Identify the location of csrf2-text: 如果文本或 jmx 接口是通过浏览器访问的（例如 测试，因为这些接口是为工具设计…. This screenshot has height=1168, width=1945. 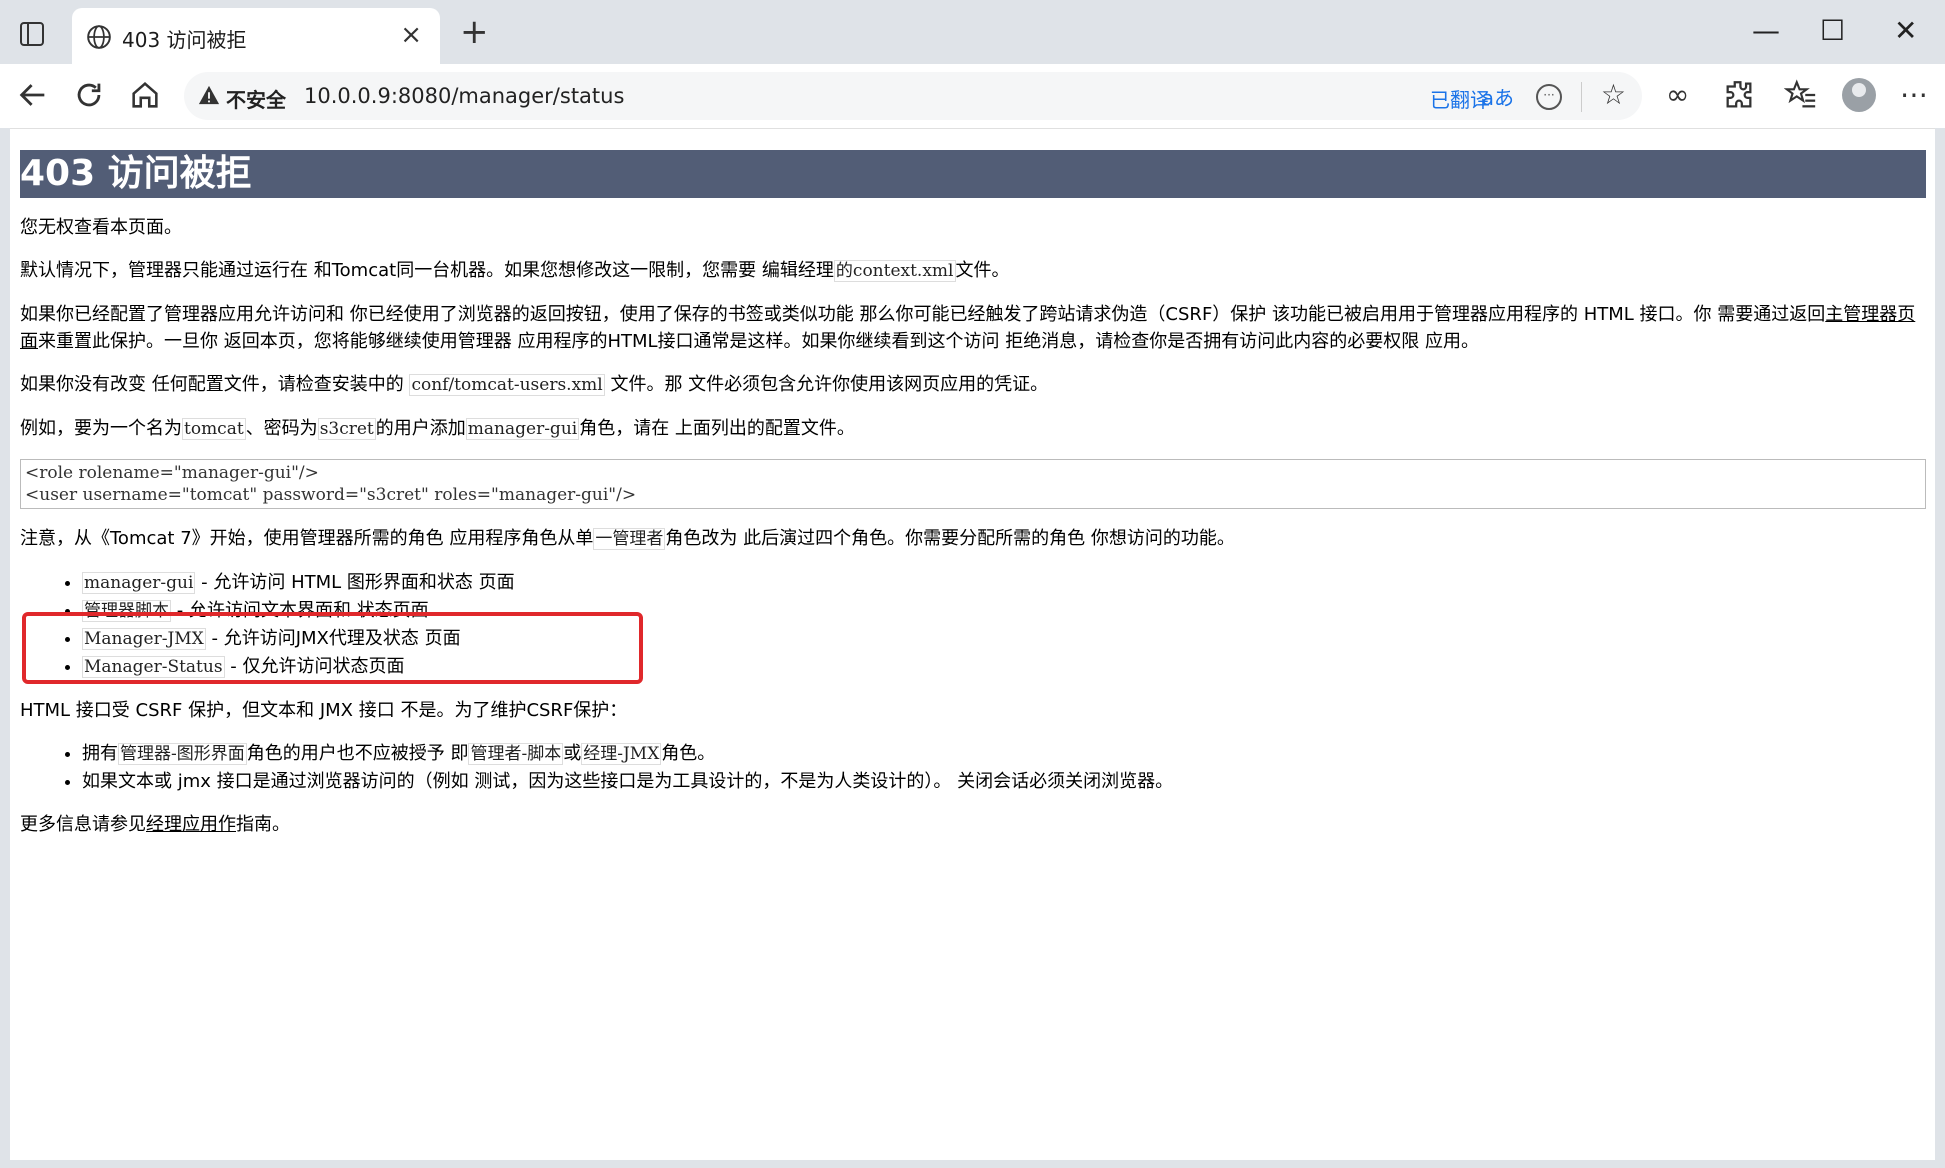
(628, 781).